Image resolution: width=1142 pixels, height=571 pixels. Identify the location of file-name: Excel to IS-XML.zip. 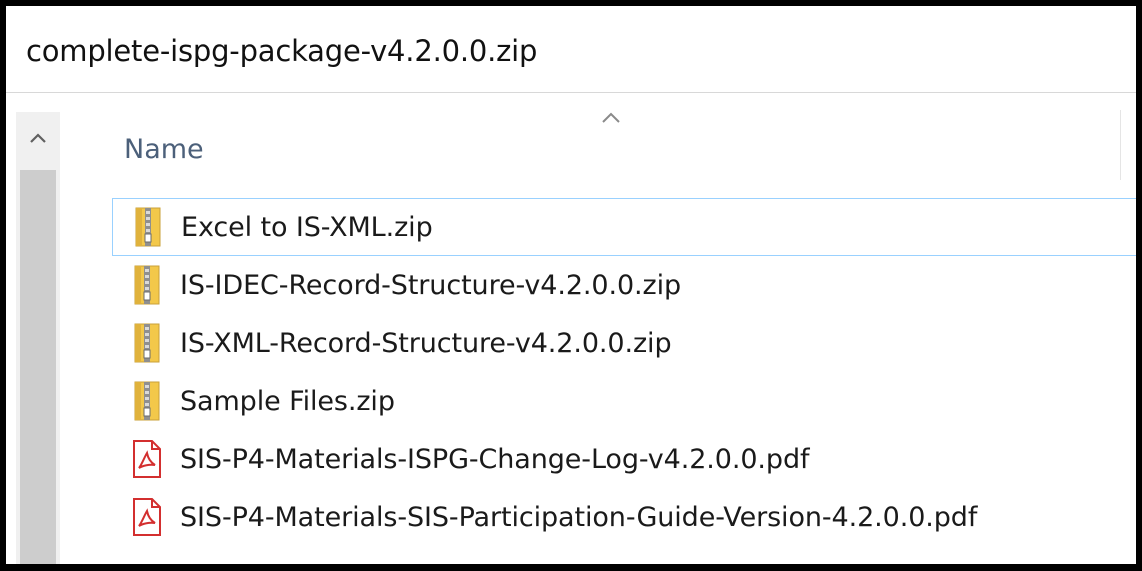
(307, 227).